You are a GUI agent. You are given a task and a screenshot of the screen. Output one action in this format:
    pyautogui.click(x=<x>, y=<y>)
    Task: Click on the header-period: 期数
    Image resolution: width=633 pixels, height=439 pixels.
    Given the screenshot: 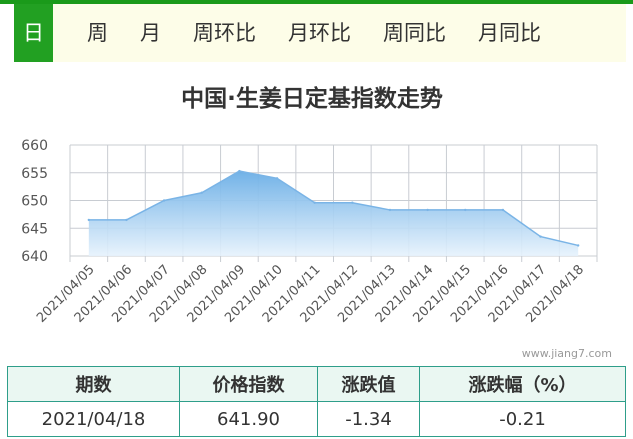 What is the action you would take?
    pyautogui.click(x=93, y=384)
    